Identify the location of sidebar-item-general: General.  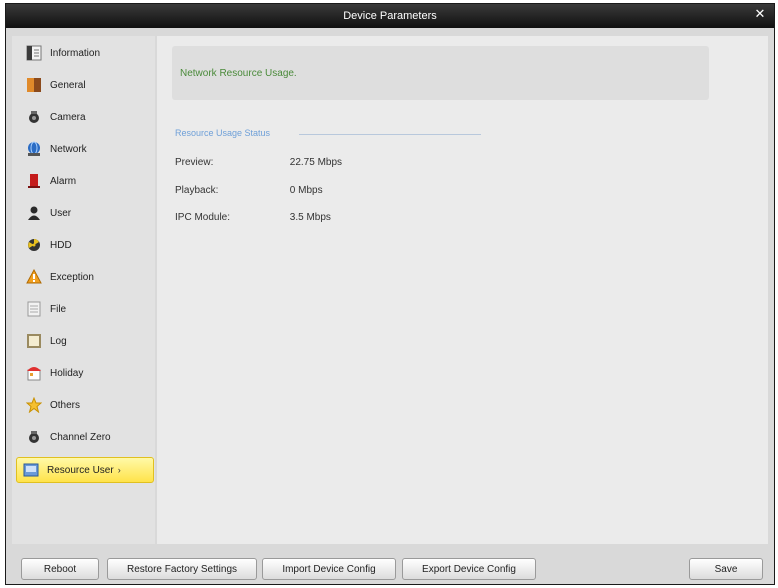
(86, 85).